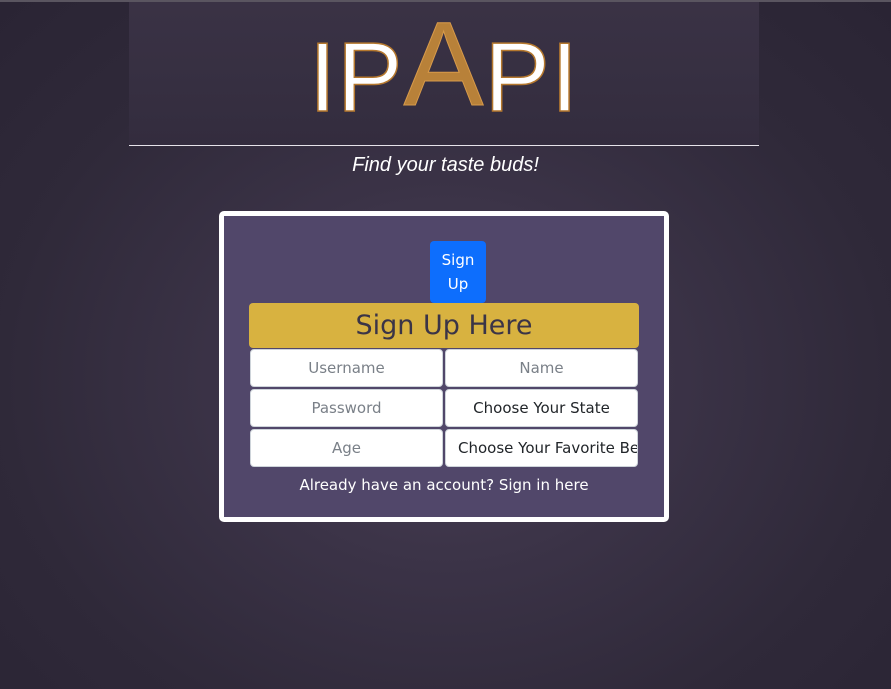  What do you see at coordinates (532, 77) in the screenshot?
I see `logo-text-pi: PI` at bounding box center [532, 77].